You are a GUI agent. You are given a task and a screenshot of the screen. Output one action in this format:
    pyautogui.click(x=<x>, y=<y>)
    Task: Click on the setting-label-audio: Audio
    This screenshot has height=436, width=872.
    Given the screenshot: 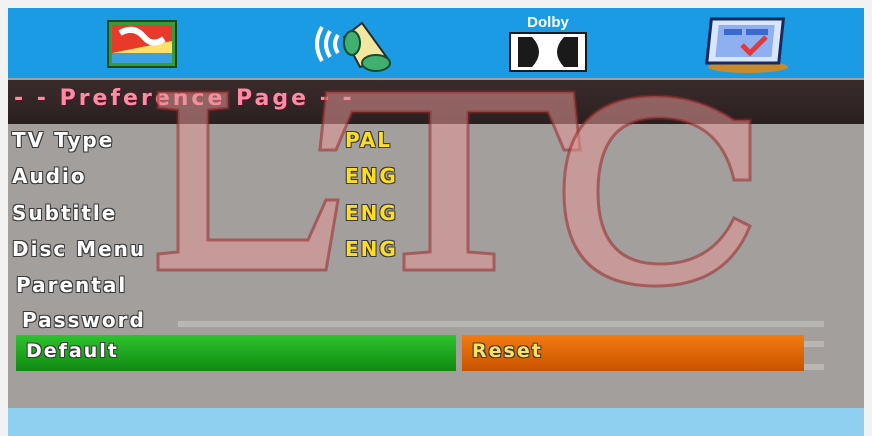 What is the action you would take?
    pyautogui.click(x=49, y=176)
    